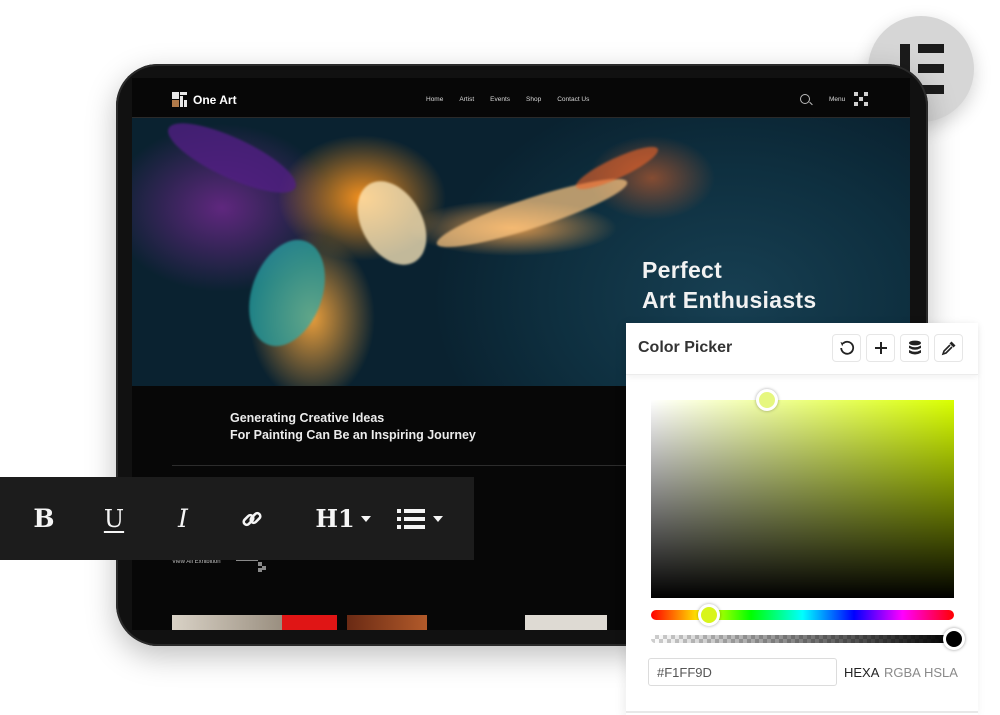 This screenshot has width=1000, height=715. Describe the element at coordinates (114, 518) in the screenshot. I see `underline-button: U` at that location.